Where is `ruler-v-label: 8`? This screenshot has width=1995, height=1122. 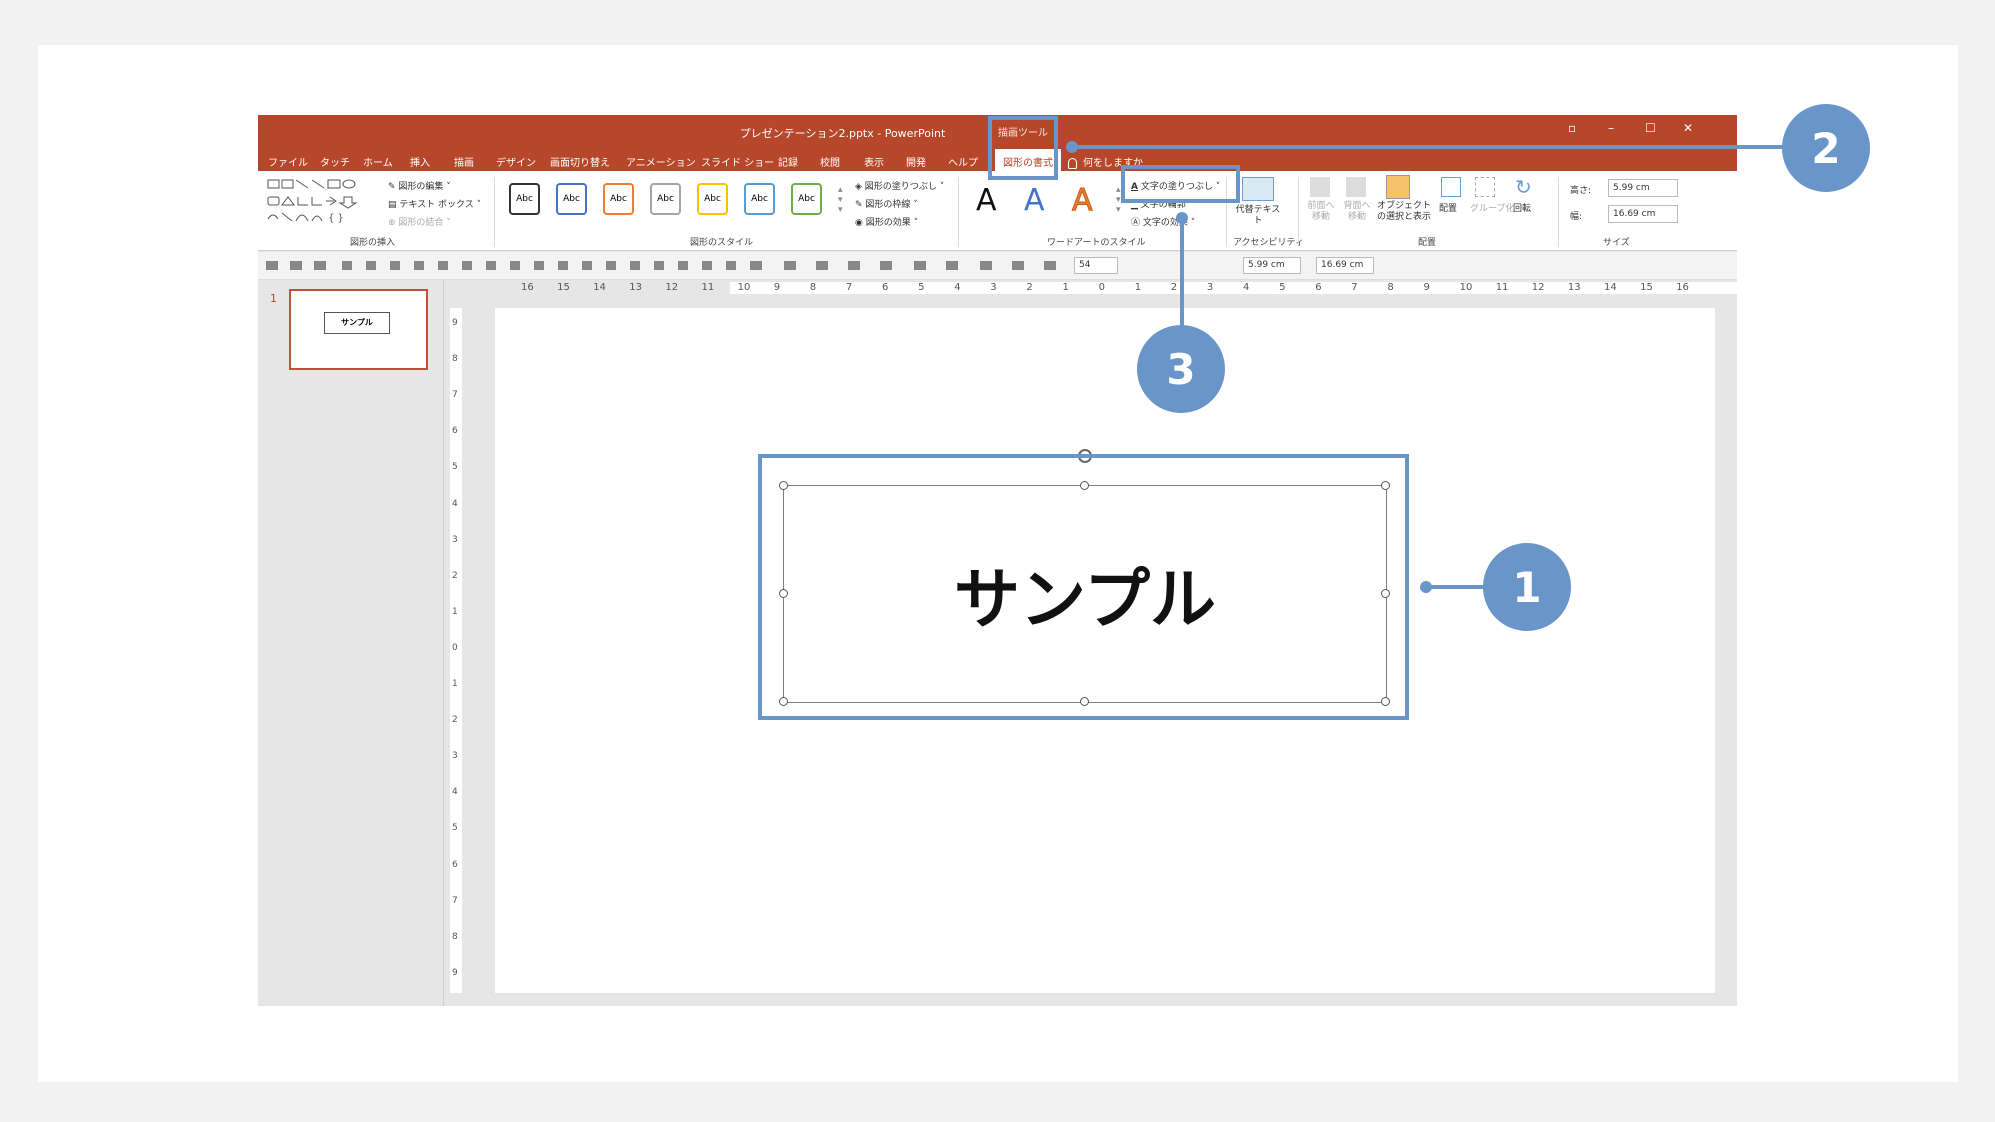
ruler-v-label: 8 is located at coordinates (455, 359).